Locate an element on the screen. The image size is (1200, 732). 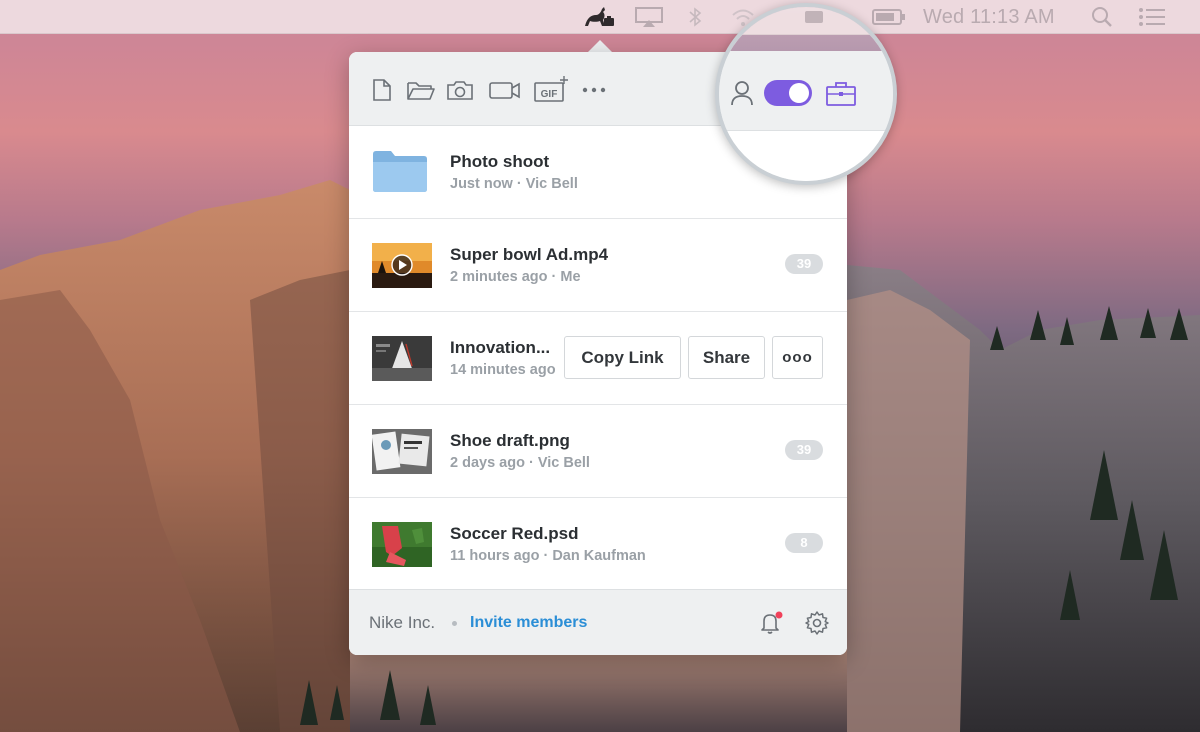
comment-count-badge: 8 is located at coordinates (804, 543).